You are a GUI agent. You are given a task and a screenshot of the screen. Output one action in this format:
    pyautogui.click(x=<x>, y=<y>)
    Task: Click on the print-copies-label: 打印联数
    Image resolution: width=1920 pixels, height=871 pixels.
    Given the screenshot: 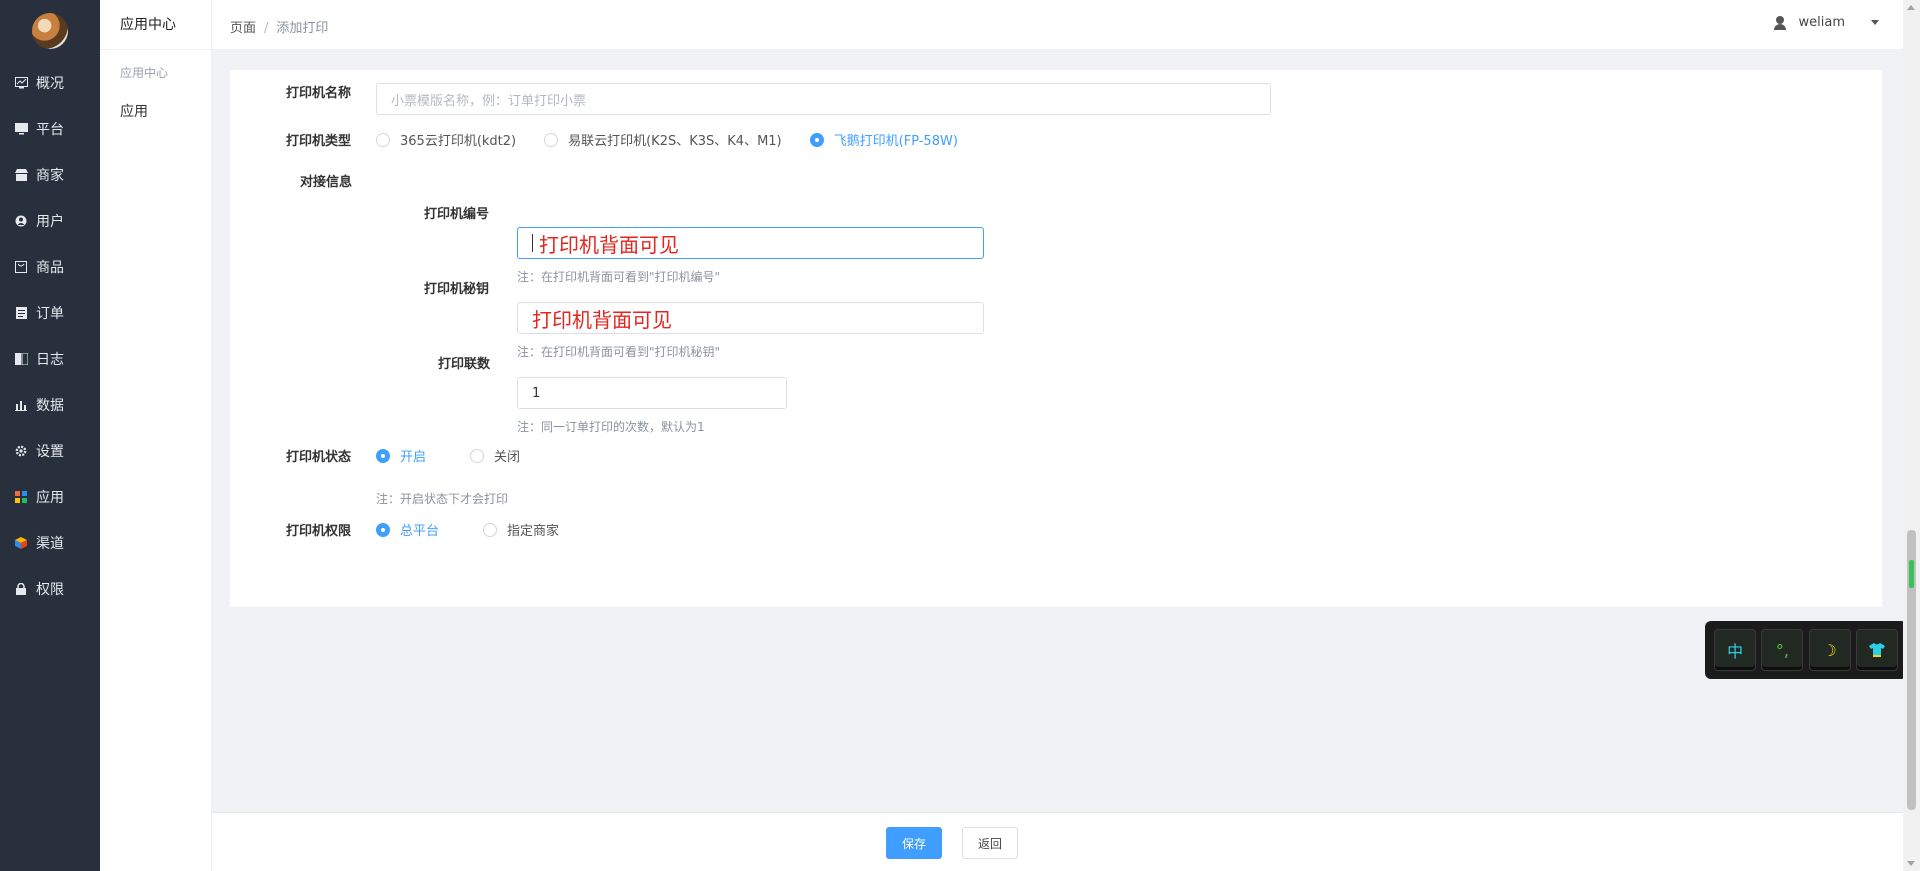 What is the action you would take?
    pyautogui.click(x=464, y=364)
    